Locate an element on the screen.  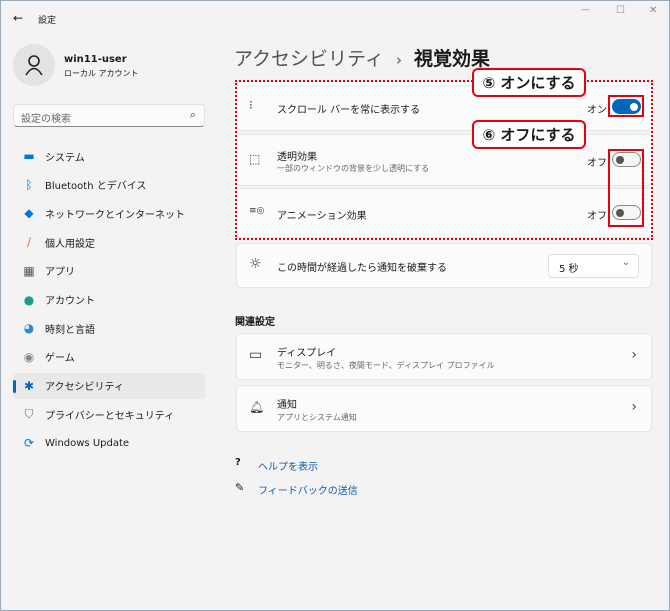
related-description: モニター、明るさ、夜間モード、ディスプレイ プロファイル is located at coordinates (386, 365).